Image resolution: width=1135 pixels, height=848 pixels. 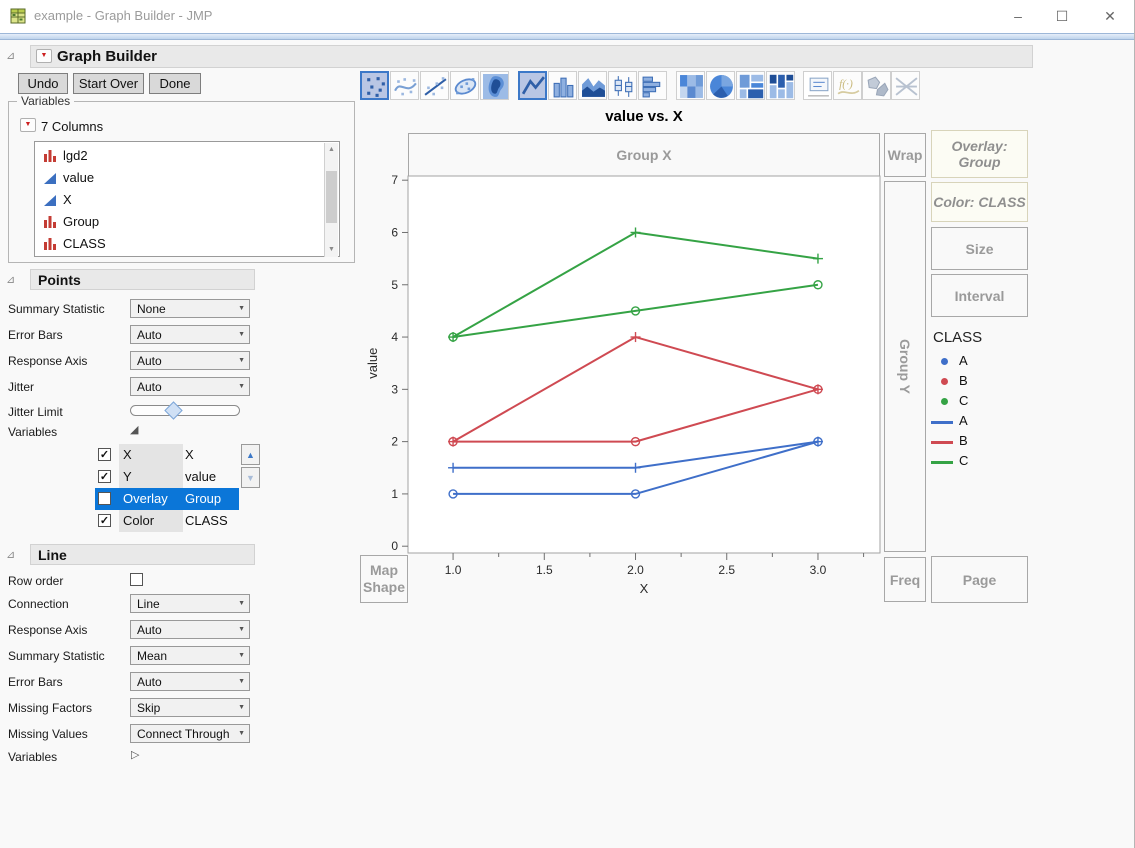 I want to click on heatmap-element-icon, so click(x=690, y=85).